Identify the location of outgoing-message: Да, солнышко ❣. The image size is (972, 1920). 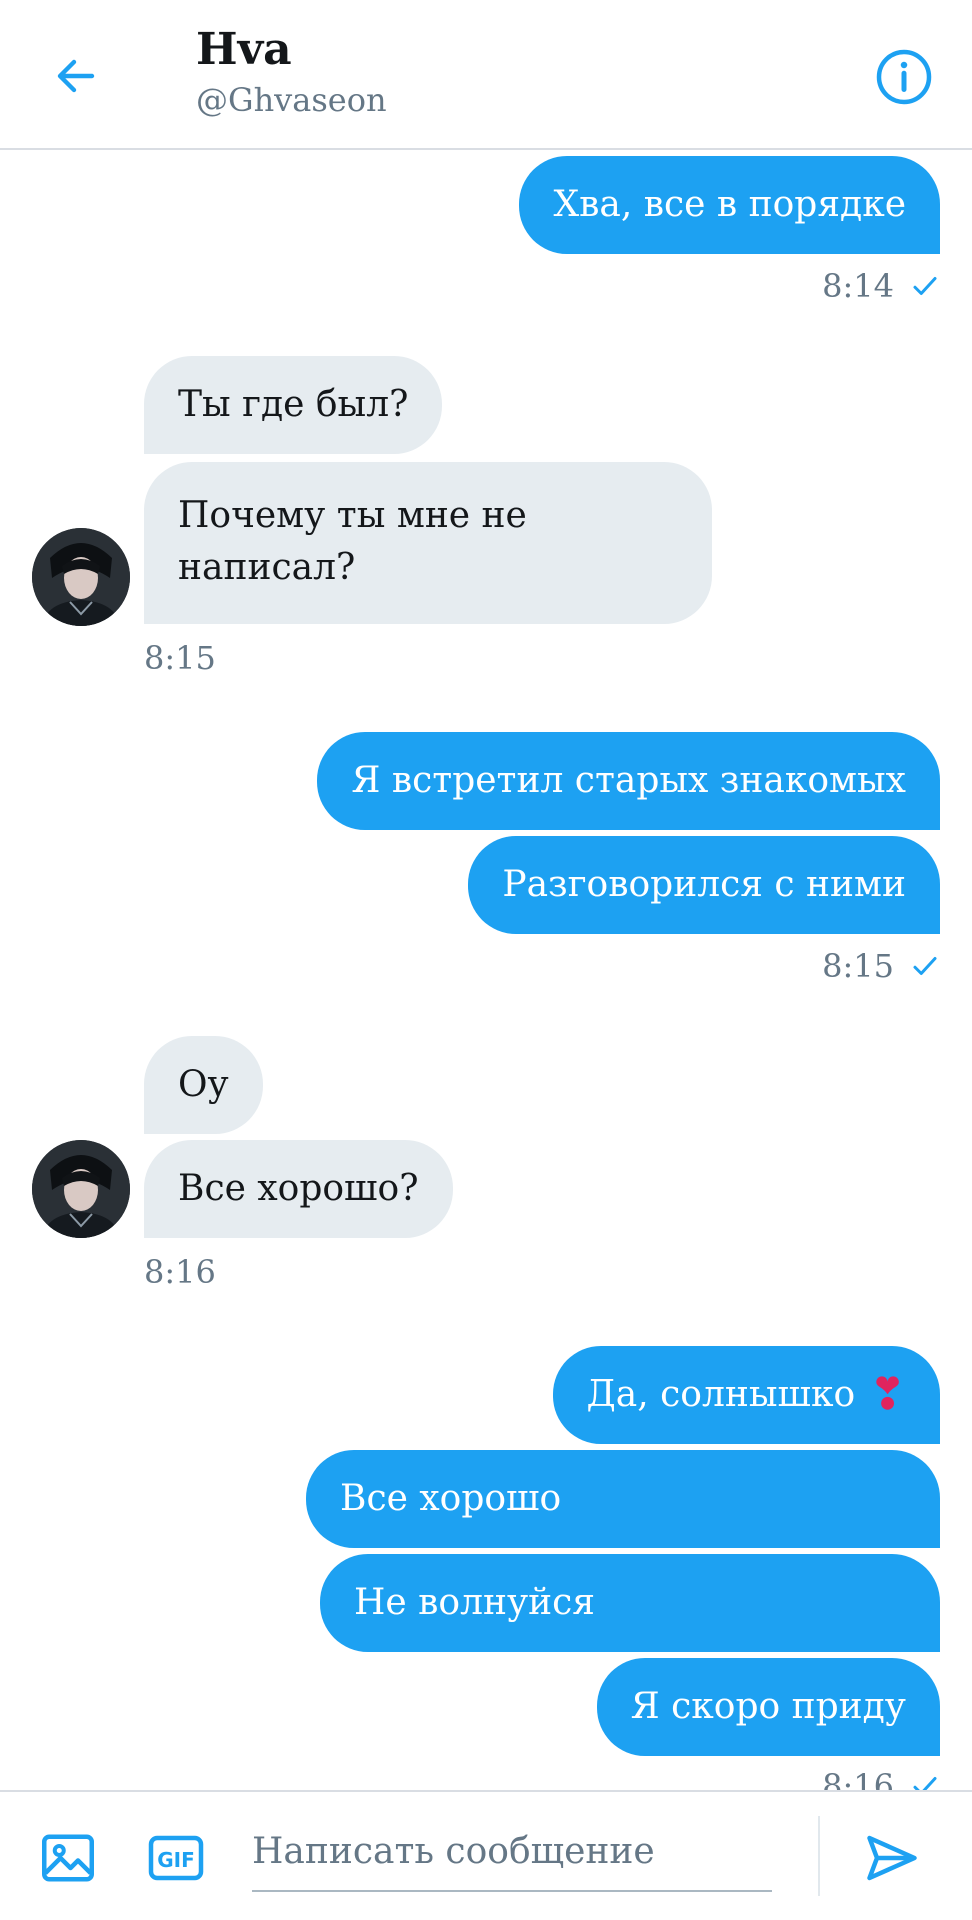
(746, 1395).